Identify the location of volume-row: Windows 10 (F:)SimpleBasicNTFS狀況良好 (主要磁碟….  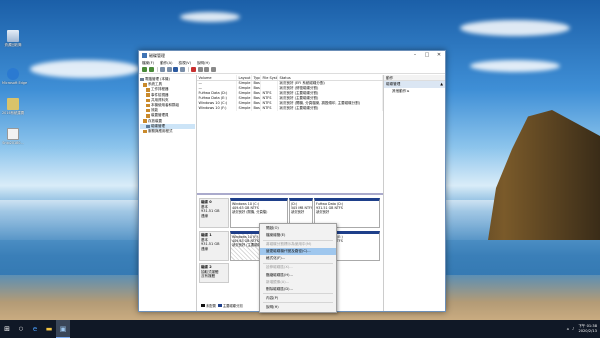
(290, 108).